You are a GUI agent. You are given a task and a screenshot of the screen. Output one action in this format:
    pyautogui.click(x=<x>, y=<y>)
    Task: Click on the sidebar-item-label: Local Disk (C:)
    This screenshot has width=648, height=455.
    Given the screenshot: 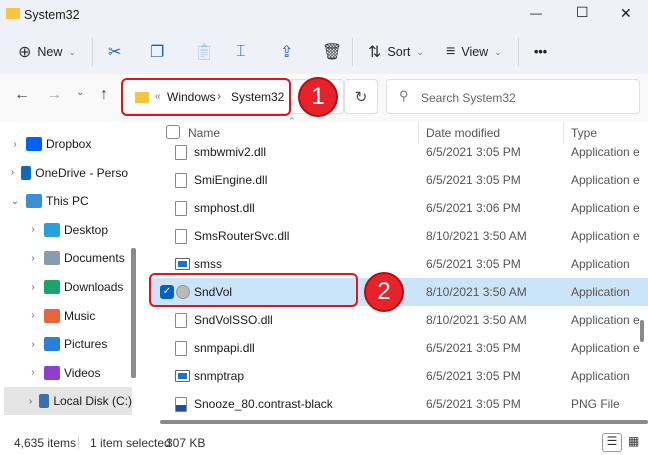 What is the action you would take?
    pyautogui.click(x=92, y=401)
    